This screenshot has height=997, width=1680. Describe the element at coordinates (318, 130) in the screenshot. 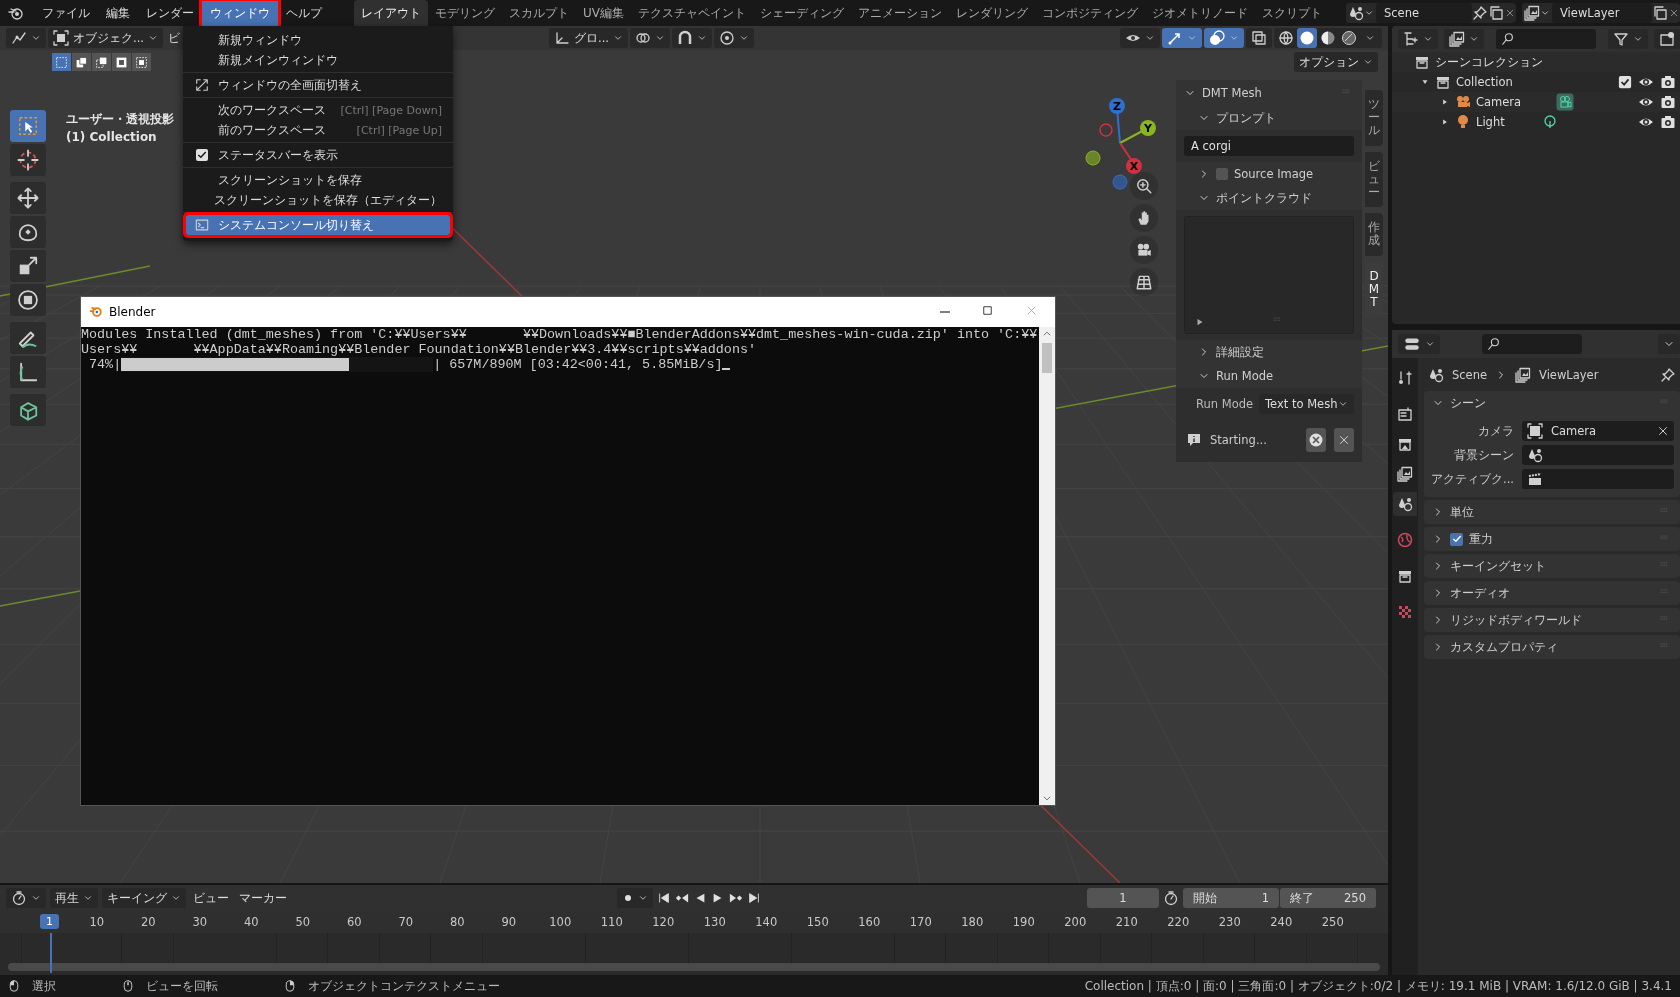

I see `menu-item: 前のワークスペース [Ctrl] [Page Up]` at that location.